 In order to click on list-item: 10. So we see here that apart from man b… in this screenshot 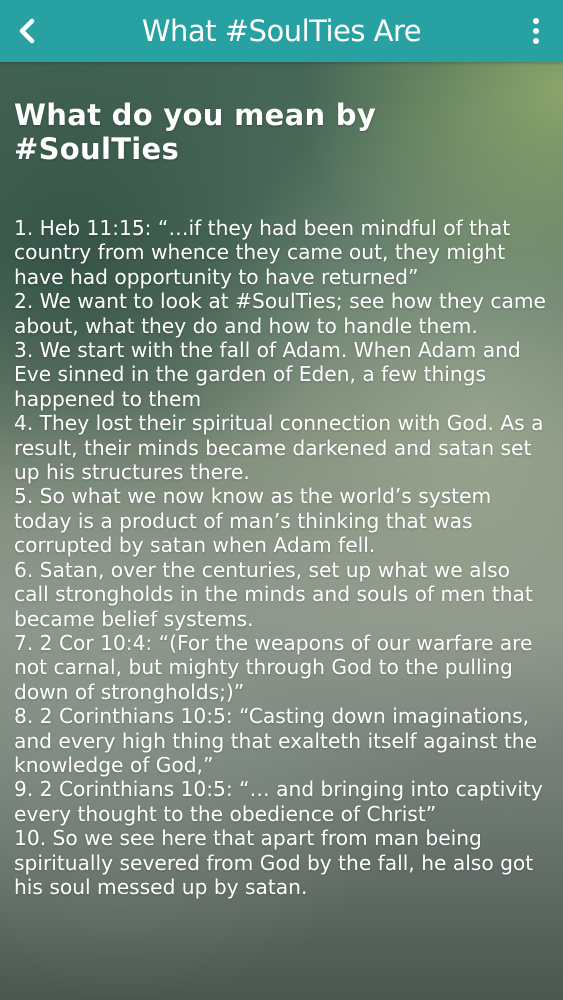, I will do `click(274, 862)`.